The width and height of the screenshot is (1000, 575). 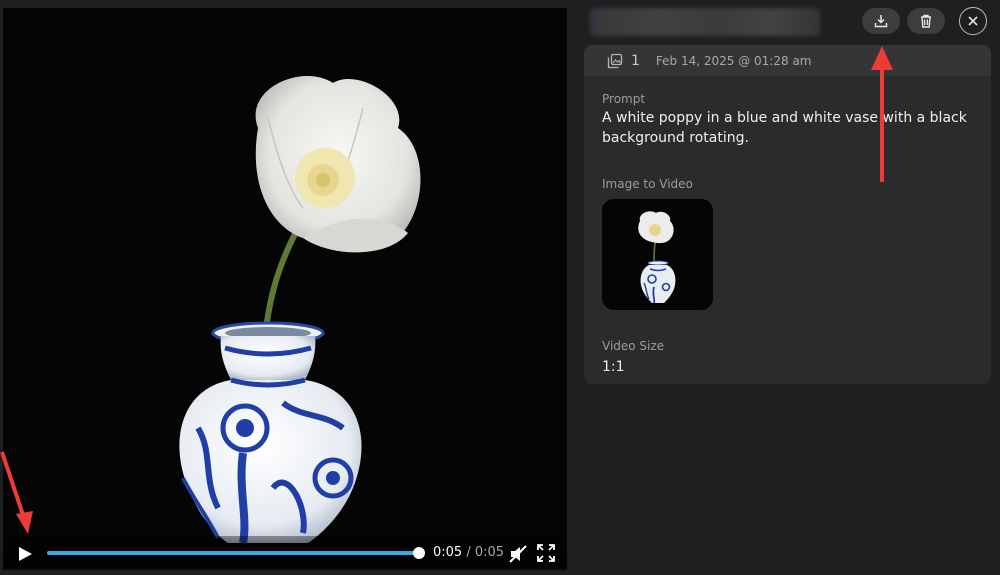 What do you see at coordinates (25, 554) in the screenshot?
I see `play-icon` at bounding box center [25, 554].